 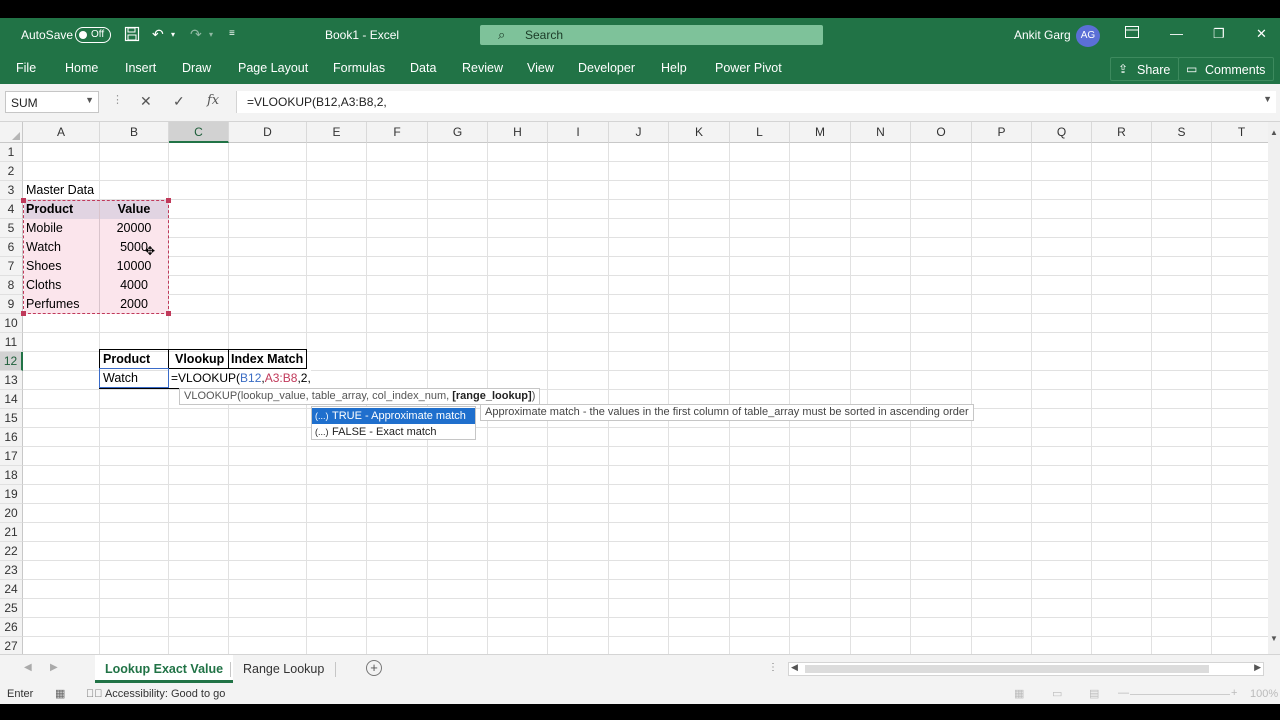 I want to click on column-header: N, so click(x=881, y=132).